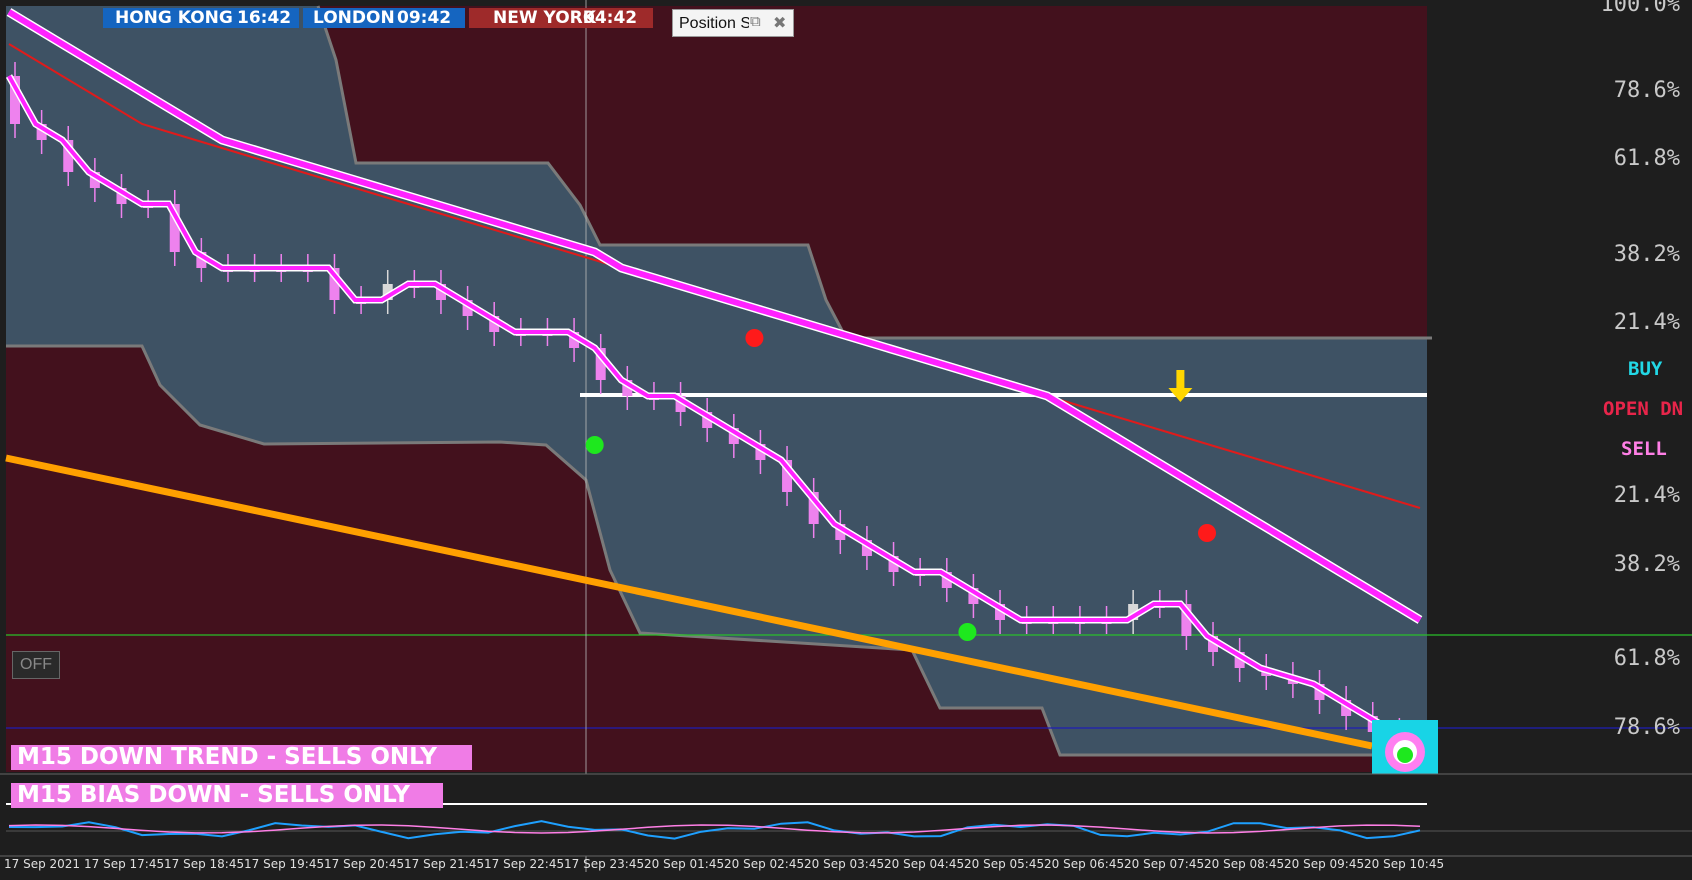 This screenshot has width=1692, height=880. Describe the element at coordinates (779, 23) in the screenshot. I see `close-icon: ✖` at that location.